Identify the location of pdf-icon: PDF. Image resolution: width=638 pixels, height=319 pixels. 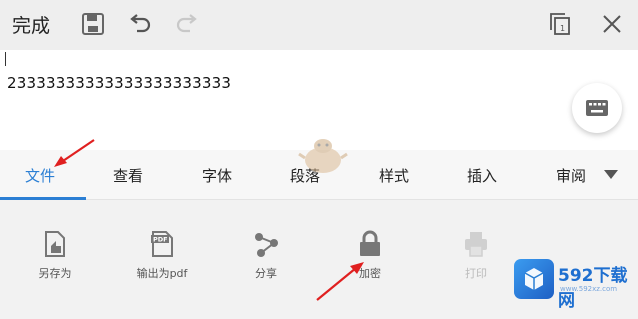
(162, 244).